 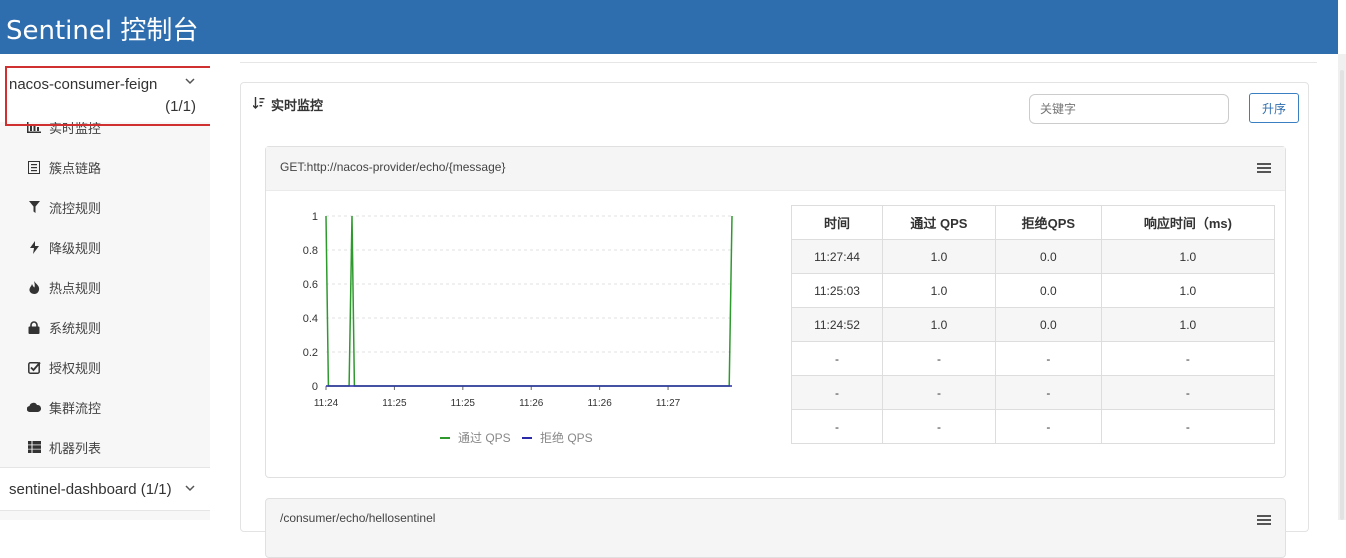 I want to click on selection-highlight-box, so click(x=120, y=96).